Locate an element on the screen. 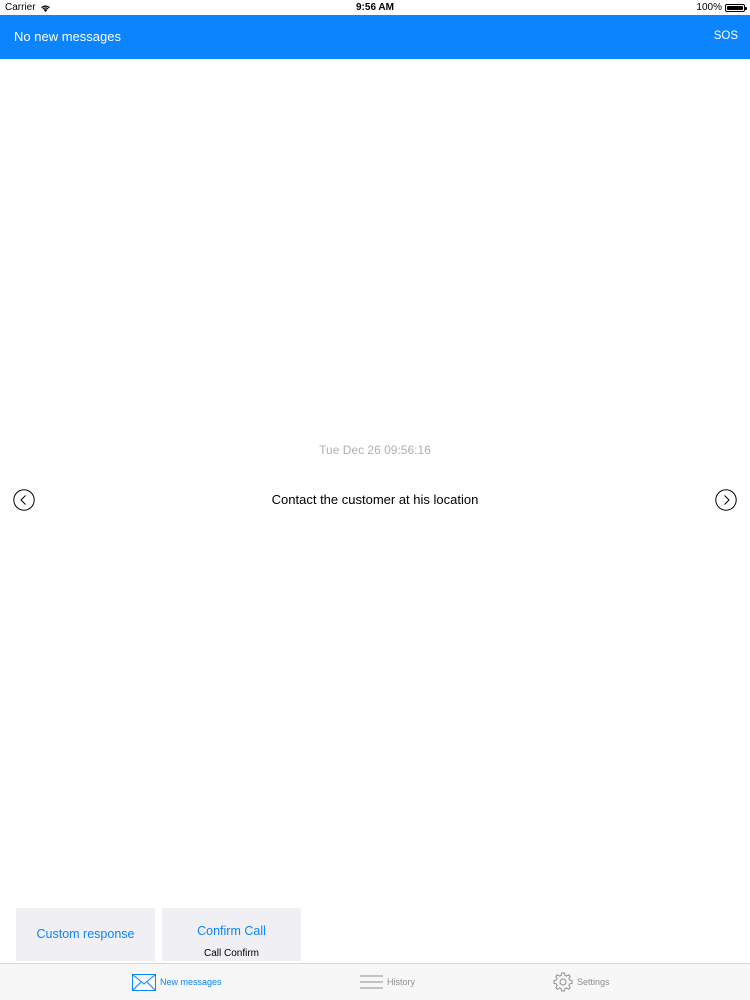 This screenshot has height=1000, width=750. tab-new-messages: New messages is located at coordinates (177, 982).